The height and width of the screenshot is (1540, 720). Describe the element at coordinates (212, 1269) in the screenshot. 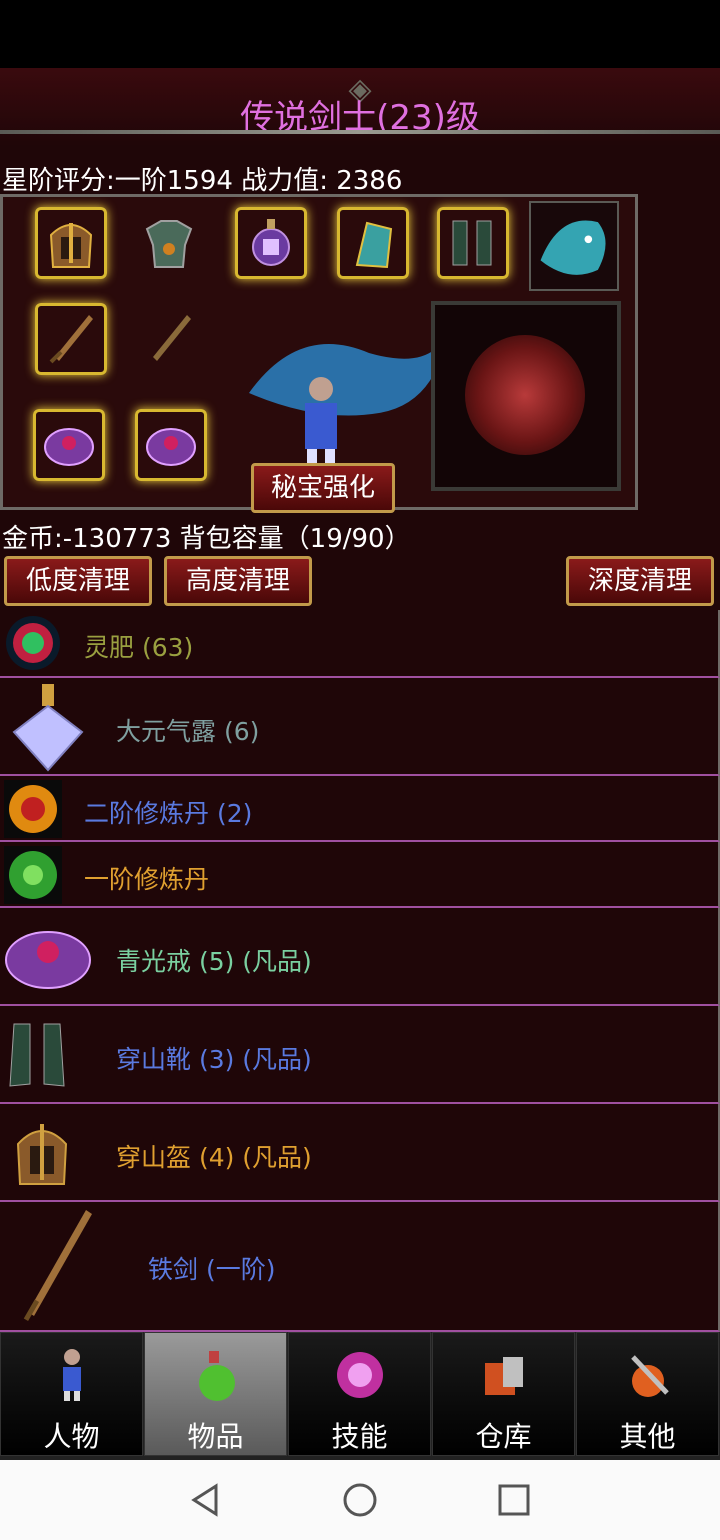

I see `item-label: 铁剑 (一阶)` at that location.